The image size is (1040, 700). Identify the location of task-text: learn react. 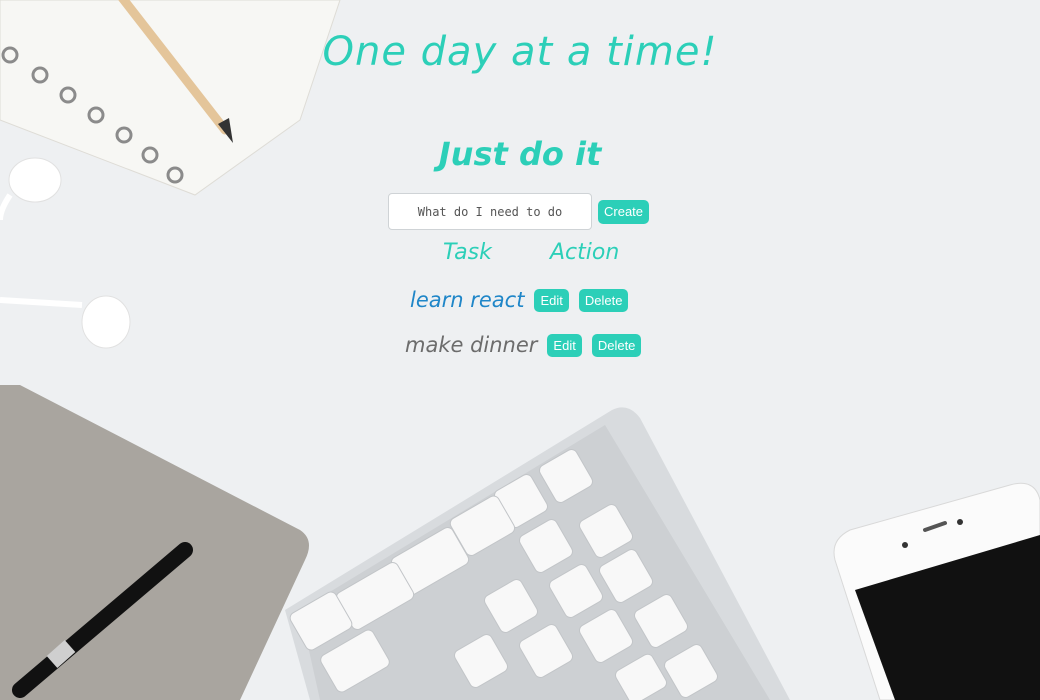
(467, 300).